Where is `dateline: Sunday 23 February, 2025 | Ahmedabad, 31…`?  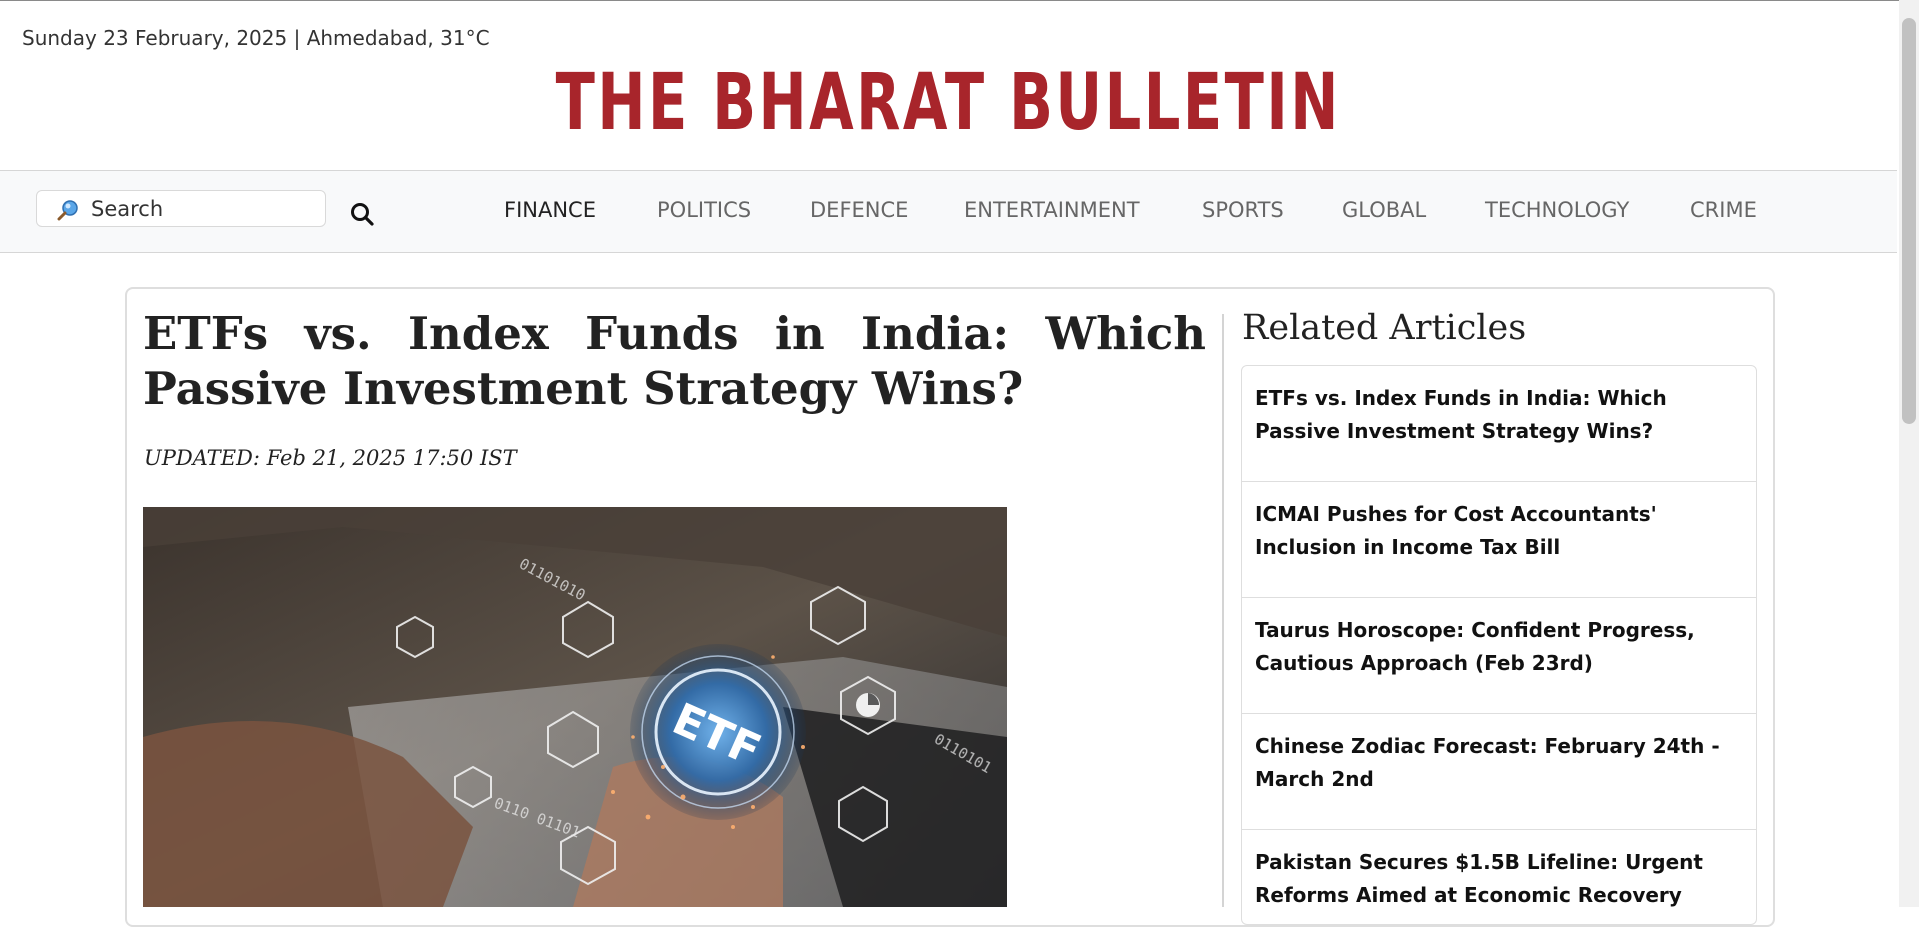
dateline: Sunday 23 February, 2025 | Ahmedabad, 31… is located at coordinates (256, 38).